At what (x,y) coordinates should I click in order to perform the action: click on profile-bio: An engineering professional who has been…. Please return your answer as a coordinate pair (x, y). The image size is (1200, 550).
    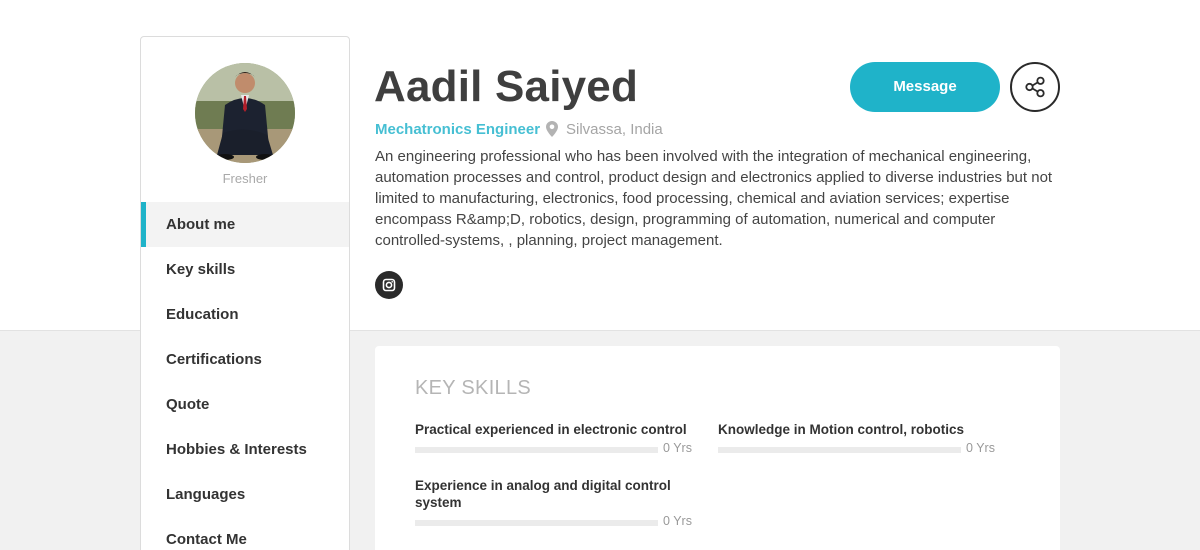
    Looking at the image, I should click on (714, 198).